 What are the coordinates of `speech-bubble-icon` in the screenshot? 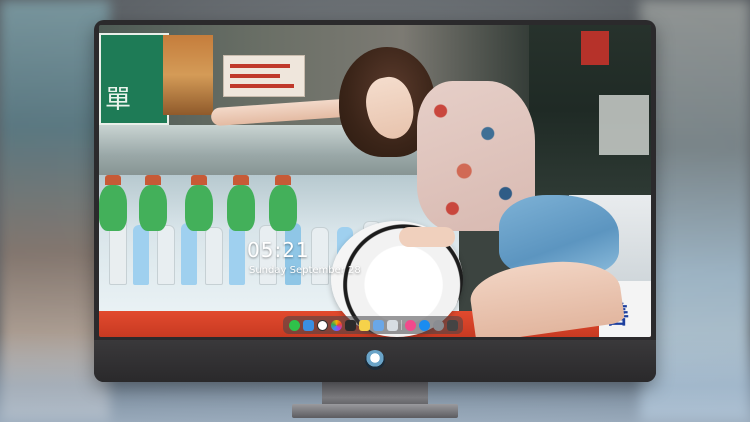 It's located at (294, 325).